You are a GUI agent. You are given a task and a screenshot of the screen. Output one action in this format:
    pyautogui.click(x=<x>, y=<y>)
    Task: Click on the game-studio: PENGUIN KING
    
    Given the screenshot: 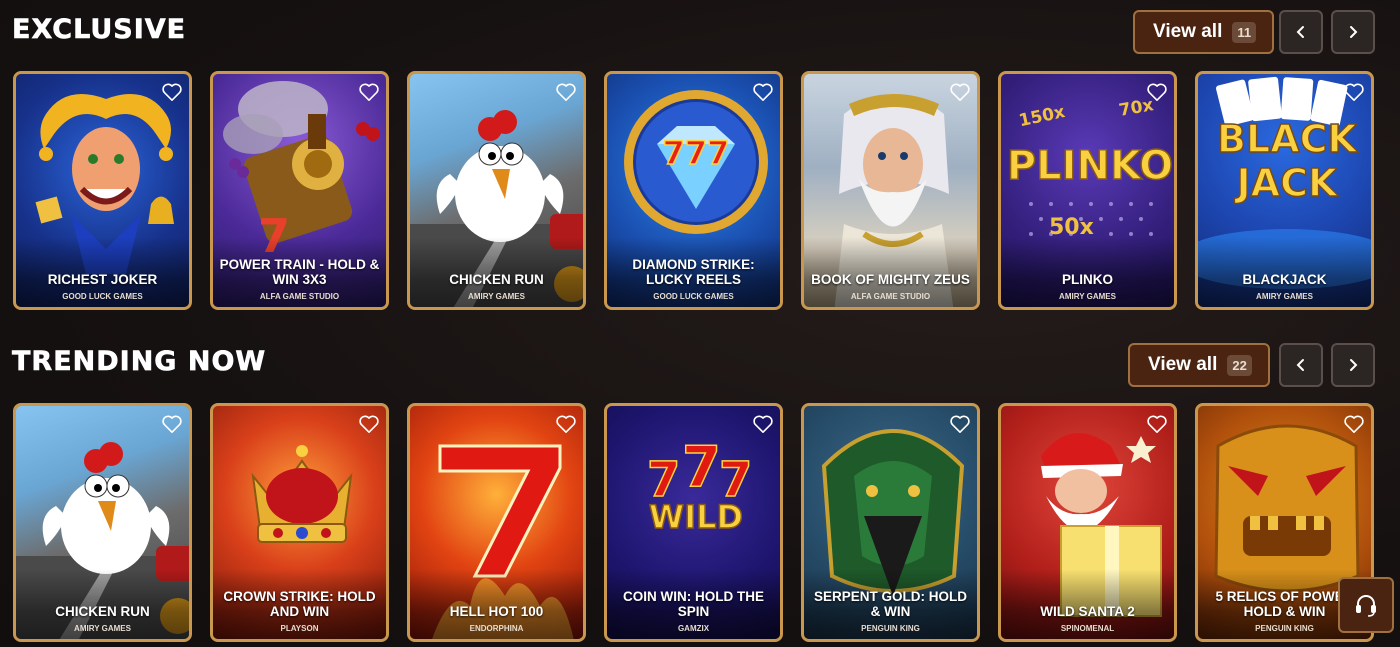 What is the action you would take?
    pyautogui.click(x=890, y=628)
    